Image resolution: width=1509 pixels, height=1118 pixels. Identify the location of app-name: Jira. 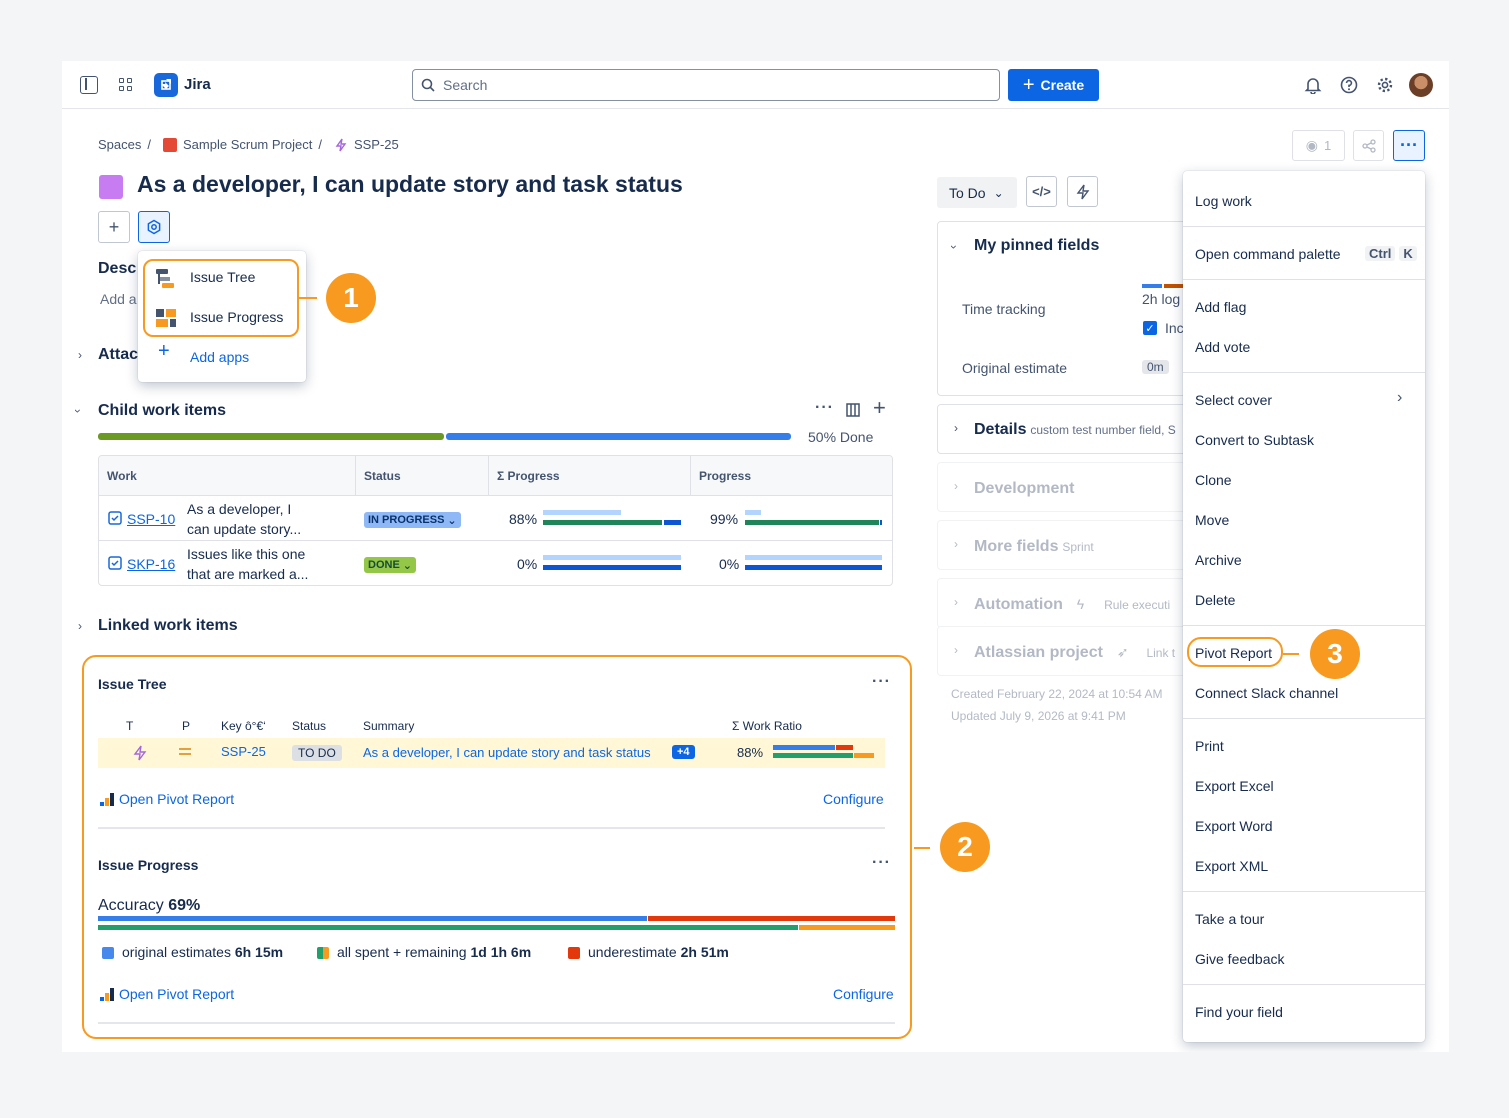
(197, 84).